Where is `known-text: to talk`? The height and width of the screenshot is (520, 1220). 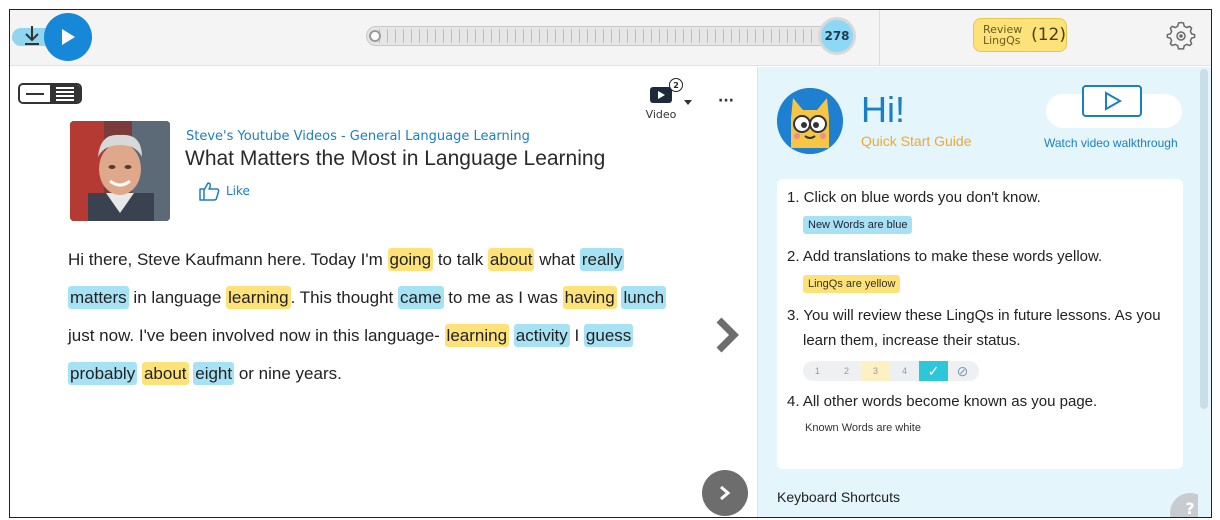 known-text: to talk is located at coordinates (460, 259).